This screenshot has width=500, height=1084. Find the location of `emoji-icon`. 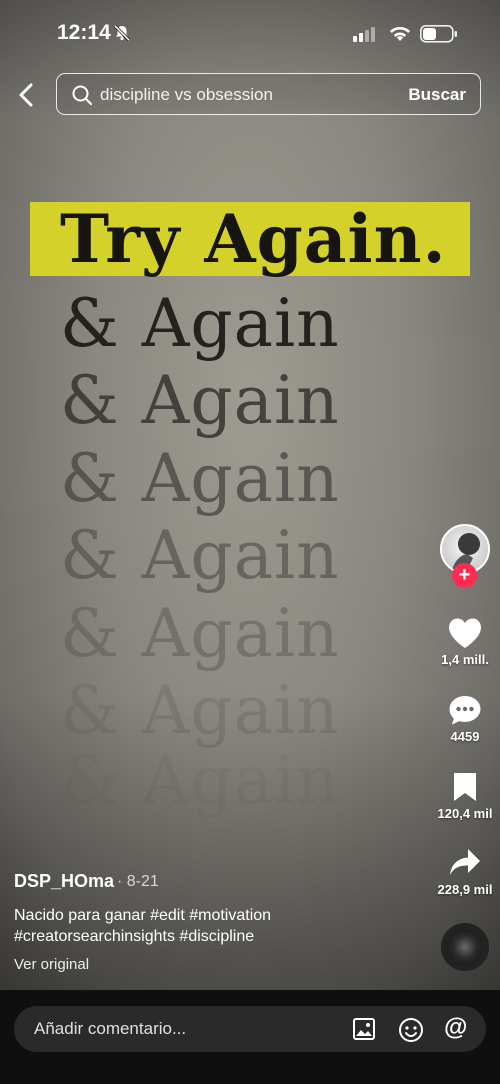

emoji-icon is located at coordinates (411, 1030).